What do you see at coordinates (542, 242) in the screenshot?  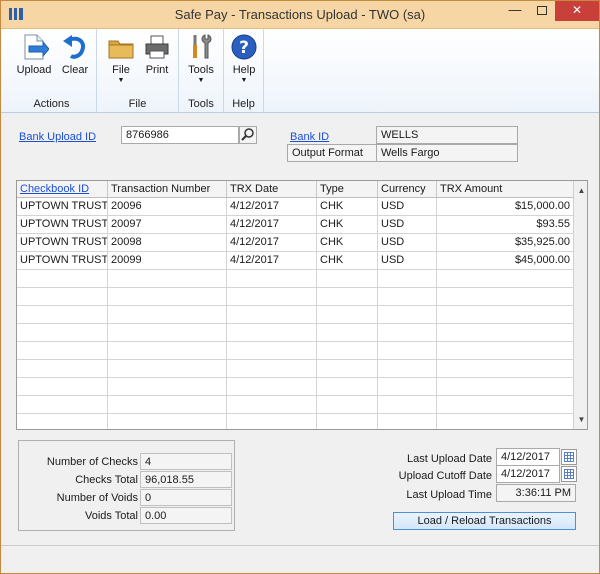 I see `trx-amount-cell: $35,925.00` at bounding box center [542, 242].